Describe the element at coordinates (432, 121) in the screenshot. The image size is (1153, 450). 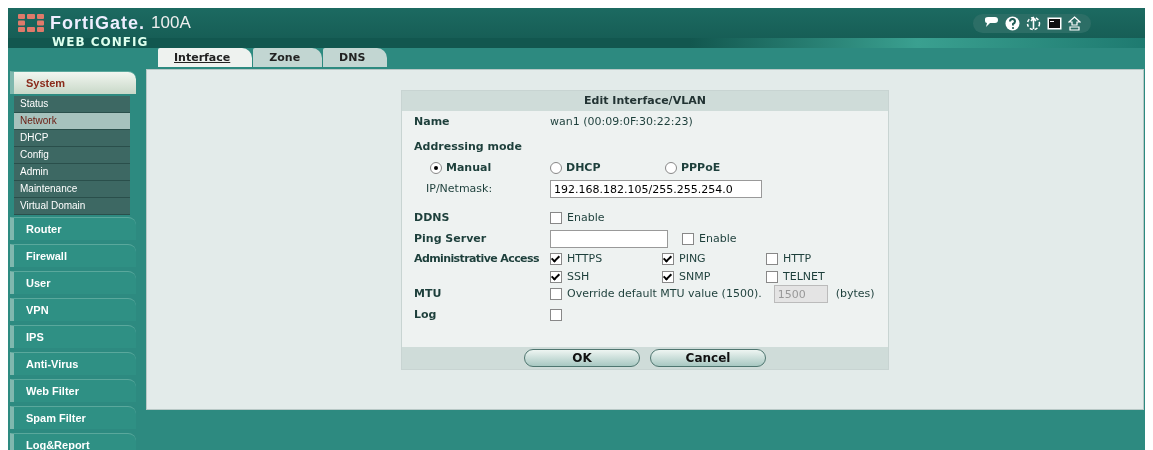
I see `field-label: Name` at that location.